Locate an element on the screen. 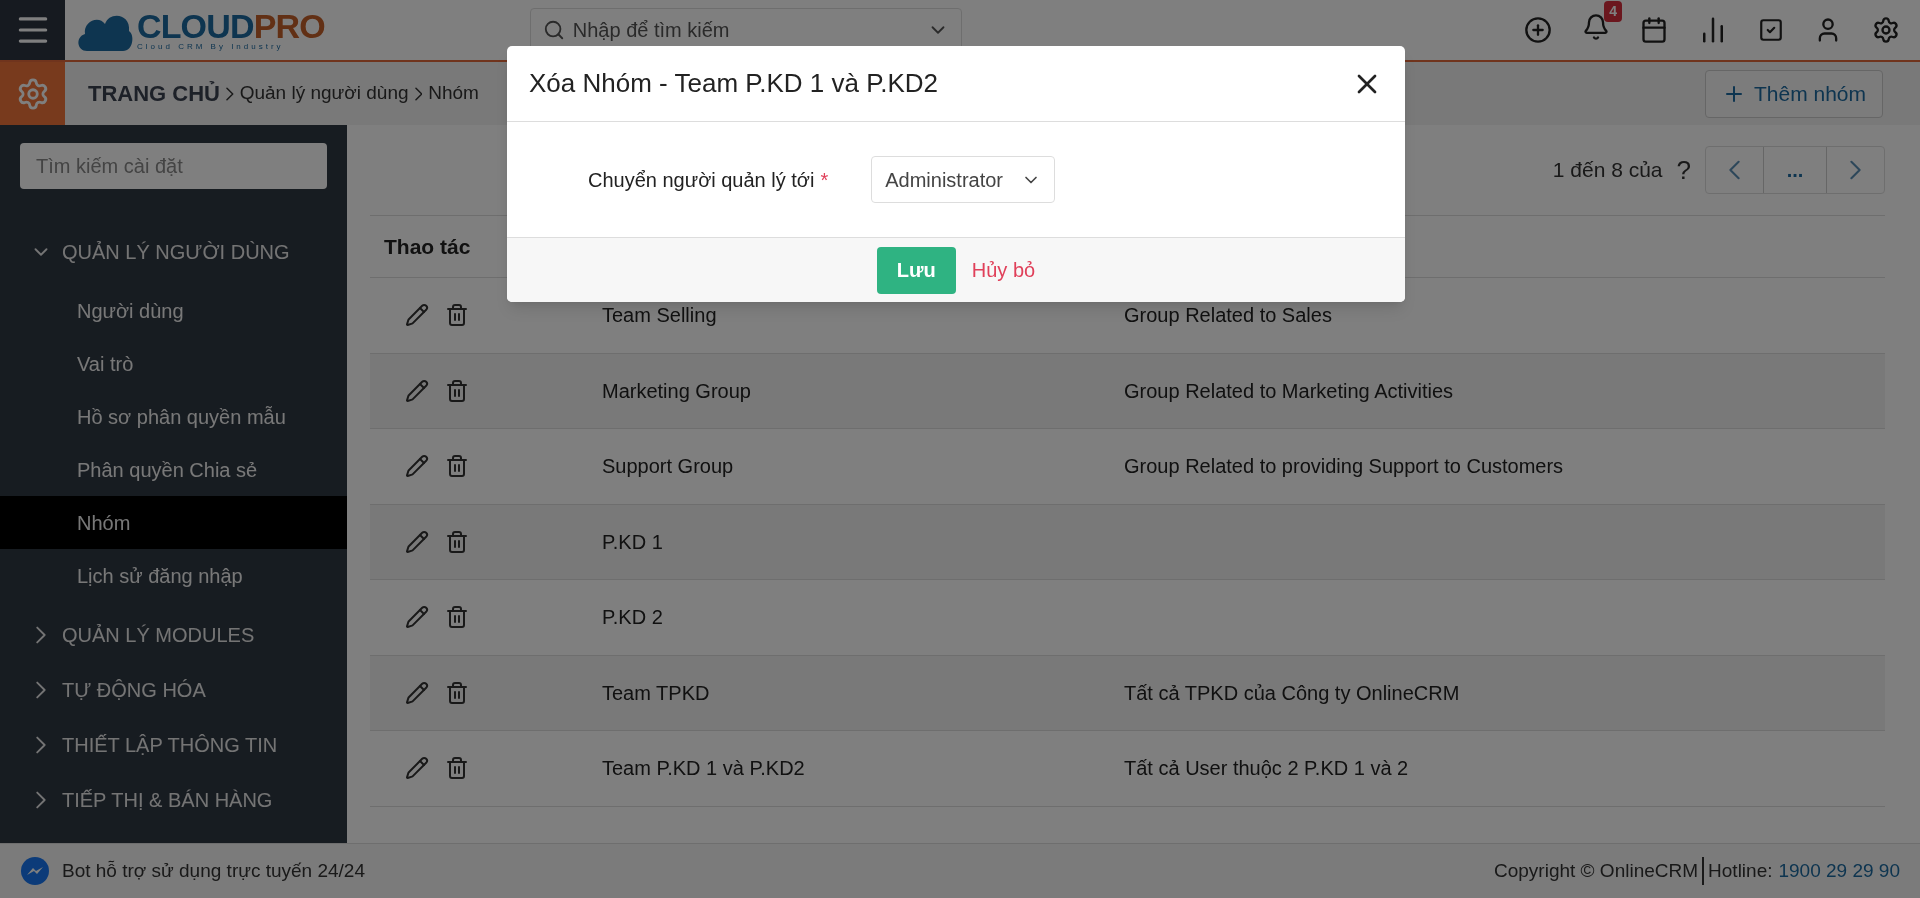 The image size is (1920, 898). copyright-text: Copyright © OnlineCRM is located at coordinates (1599, 871).